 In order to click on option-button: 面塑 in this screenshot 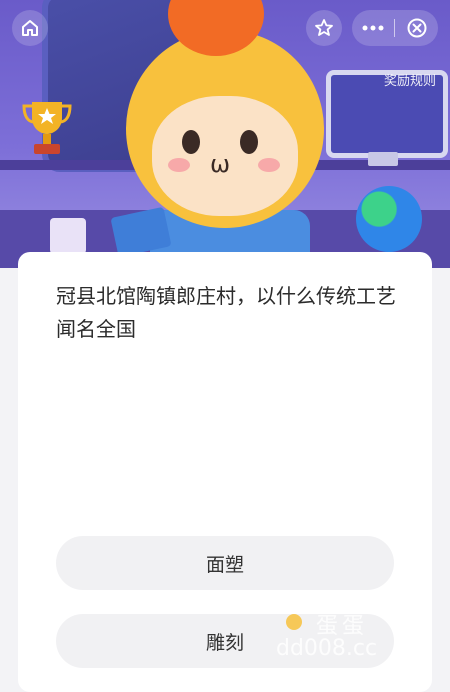, I will do `click(225, 563)`.